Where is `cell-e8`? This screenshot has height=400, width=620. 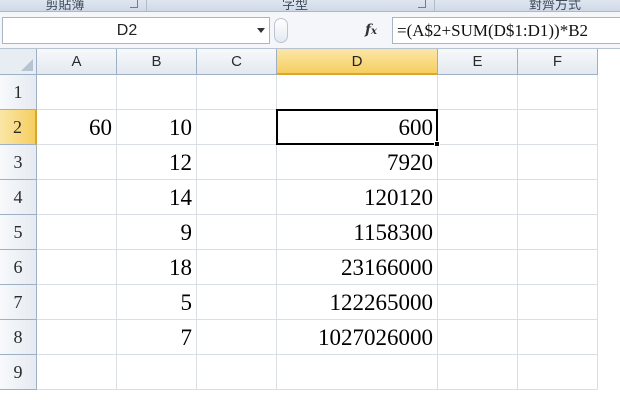
cell-e8 is located at coordinates (478, 337).